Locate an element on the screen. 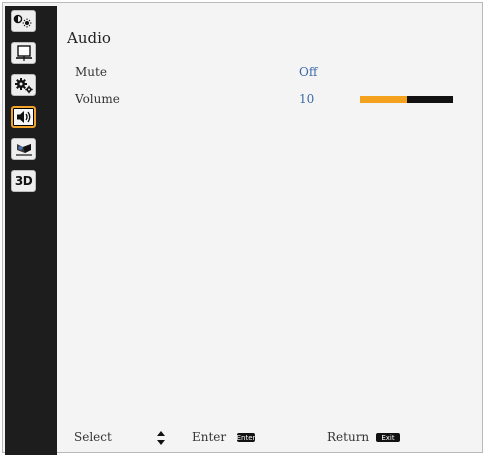 This screenshot has width=488, height=456. sidebar-item-audio is located at coordinates (23, 117).